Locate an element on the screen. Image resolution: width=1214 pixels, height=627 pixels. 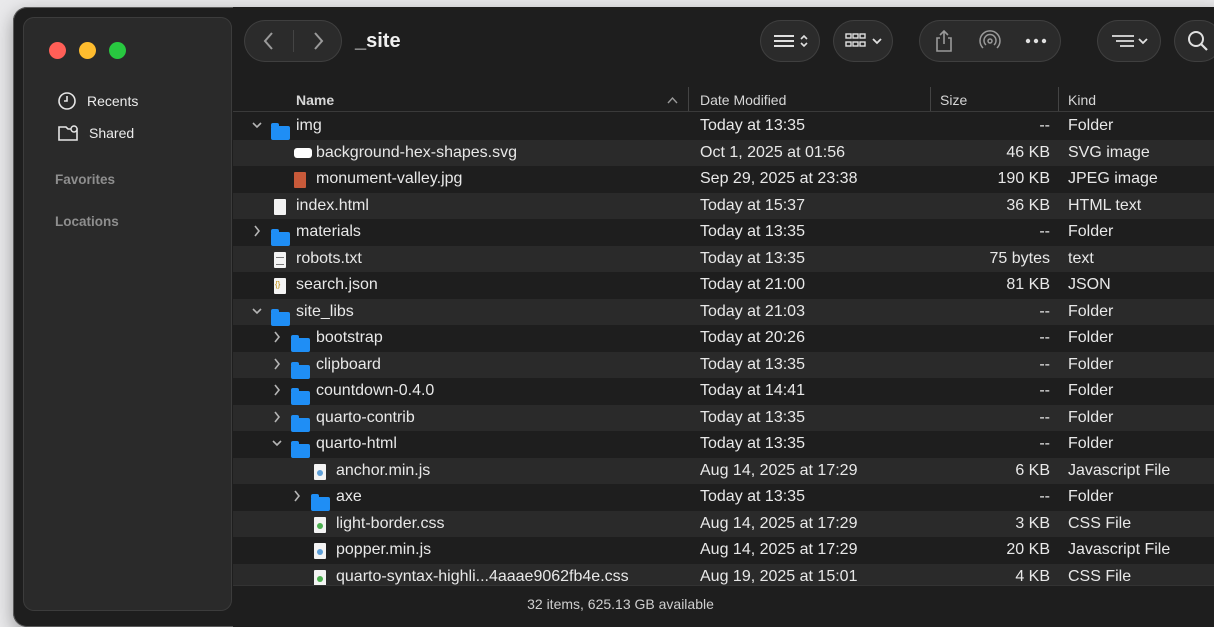
share-button is located at coordinates (944, 41).